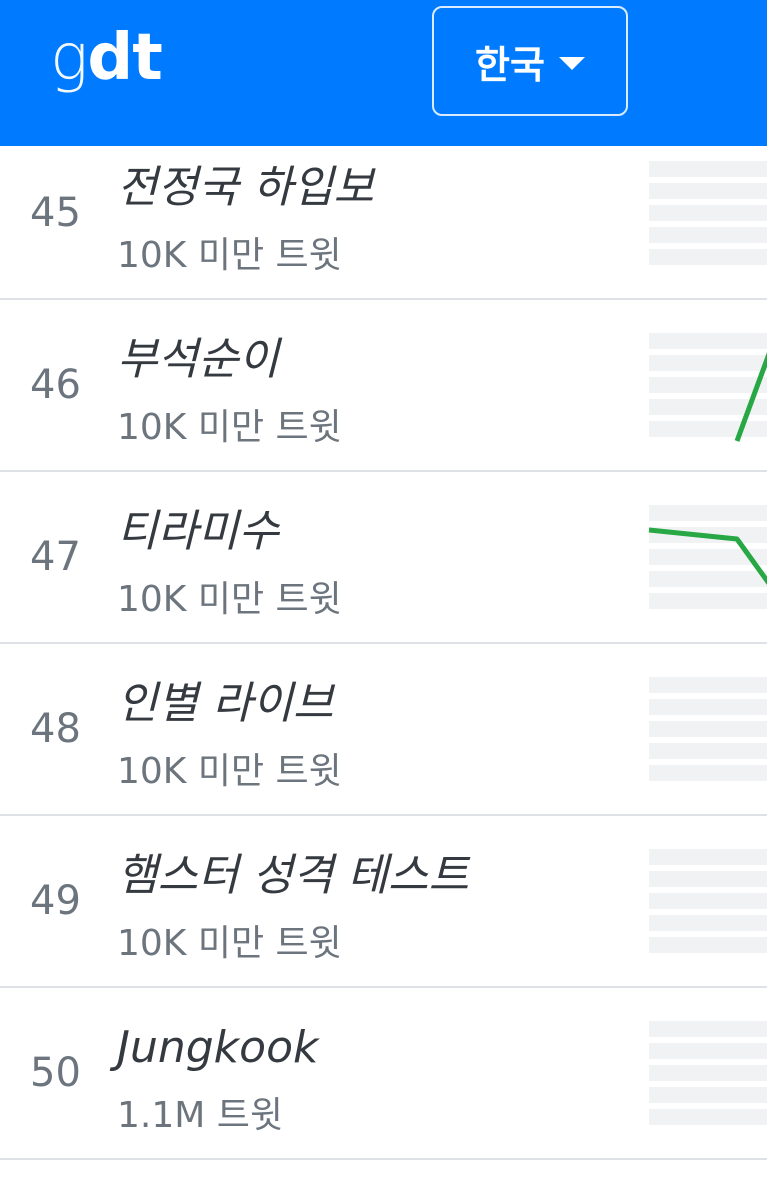  I want to click on trend-row-45: 45 전정국 하입보 10K 미만 트윗, so click(383, 214).